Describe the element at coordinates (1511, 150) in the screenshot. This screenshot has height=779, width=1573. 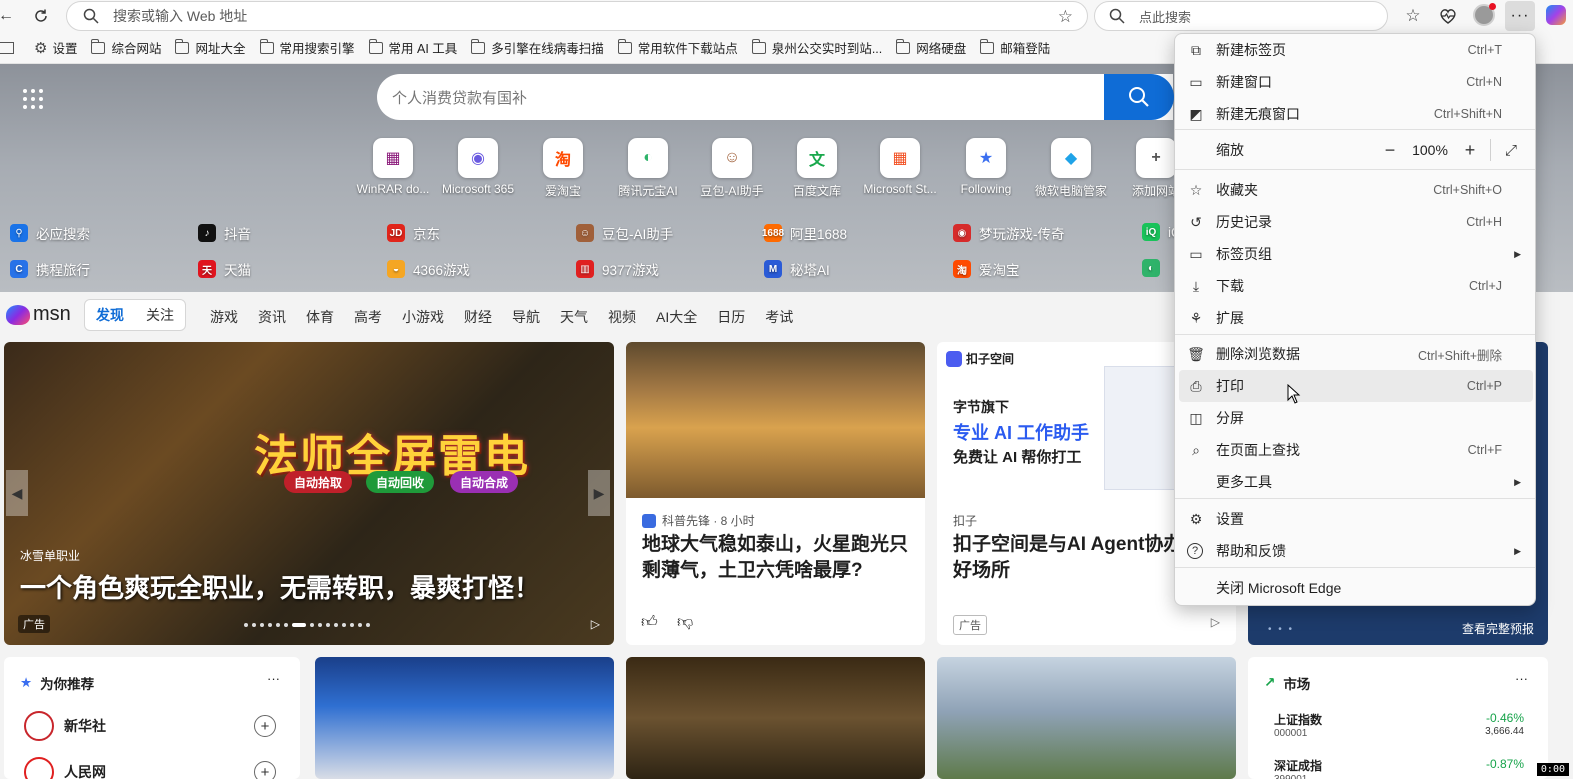
I see `fullscreen-icon: ⤢` at that location.